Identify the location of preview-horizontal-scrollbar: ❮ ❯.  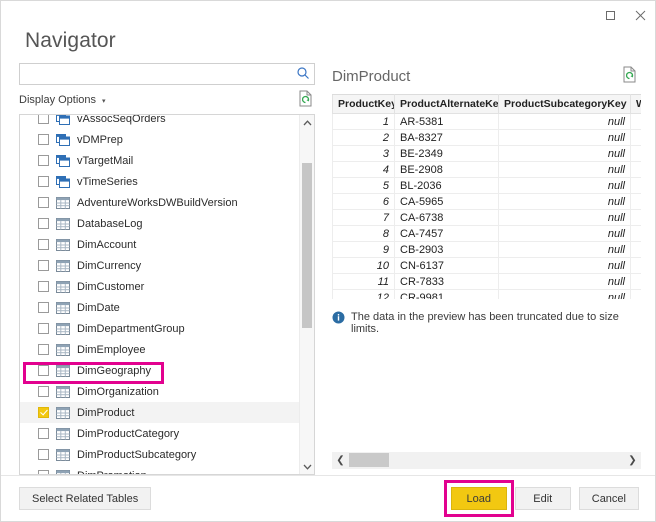
(486, 460).